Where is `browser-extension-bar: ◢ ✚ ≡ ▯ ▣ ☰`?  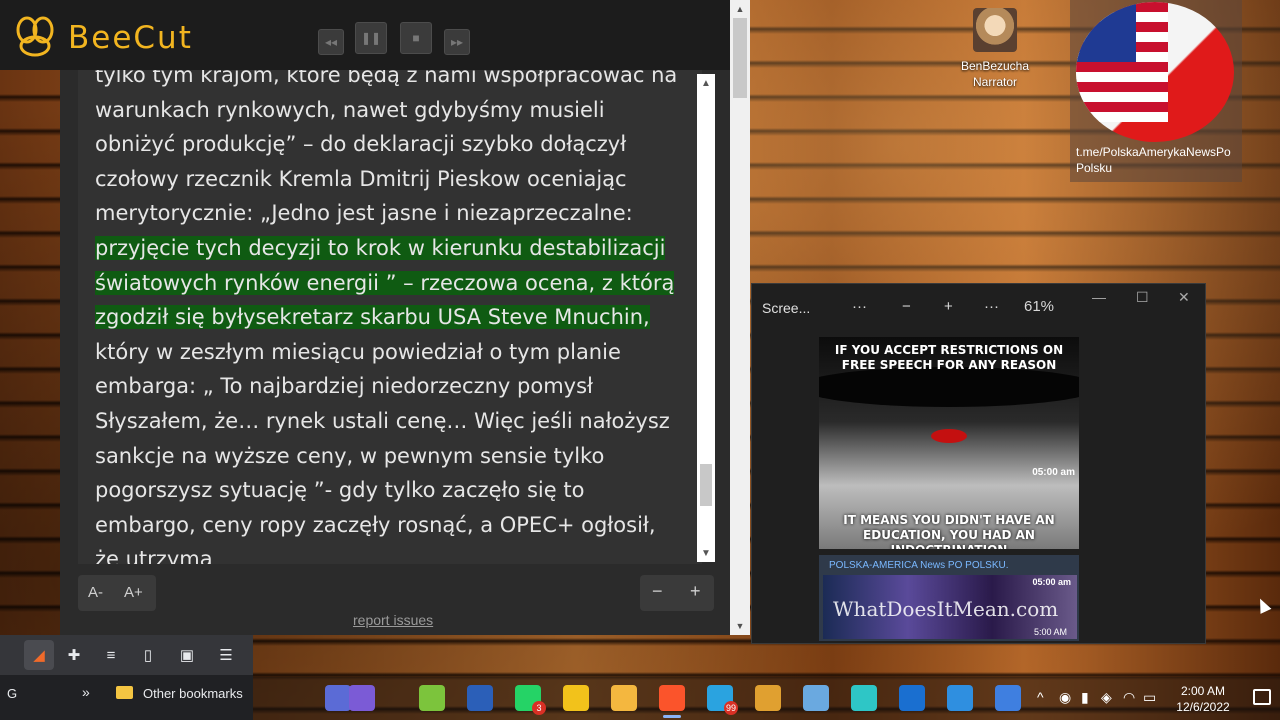
browser-extension-bar: ◢ ✚ ≡ ▯ ▣ ☰ is located at coordinates (126, 655).